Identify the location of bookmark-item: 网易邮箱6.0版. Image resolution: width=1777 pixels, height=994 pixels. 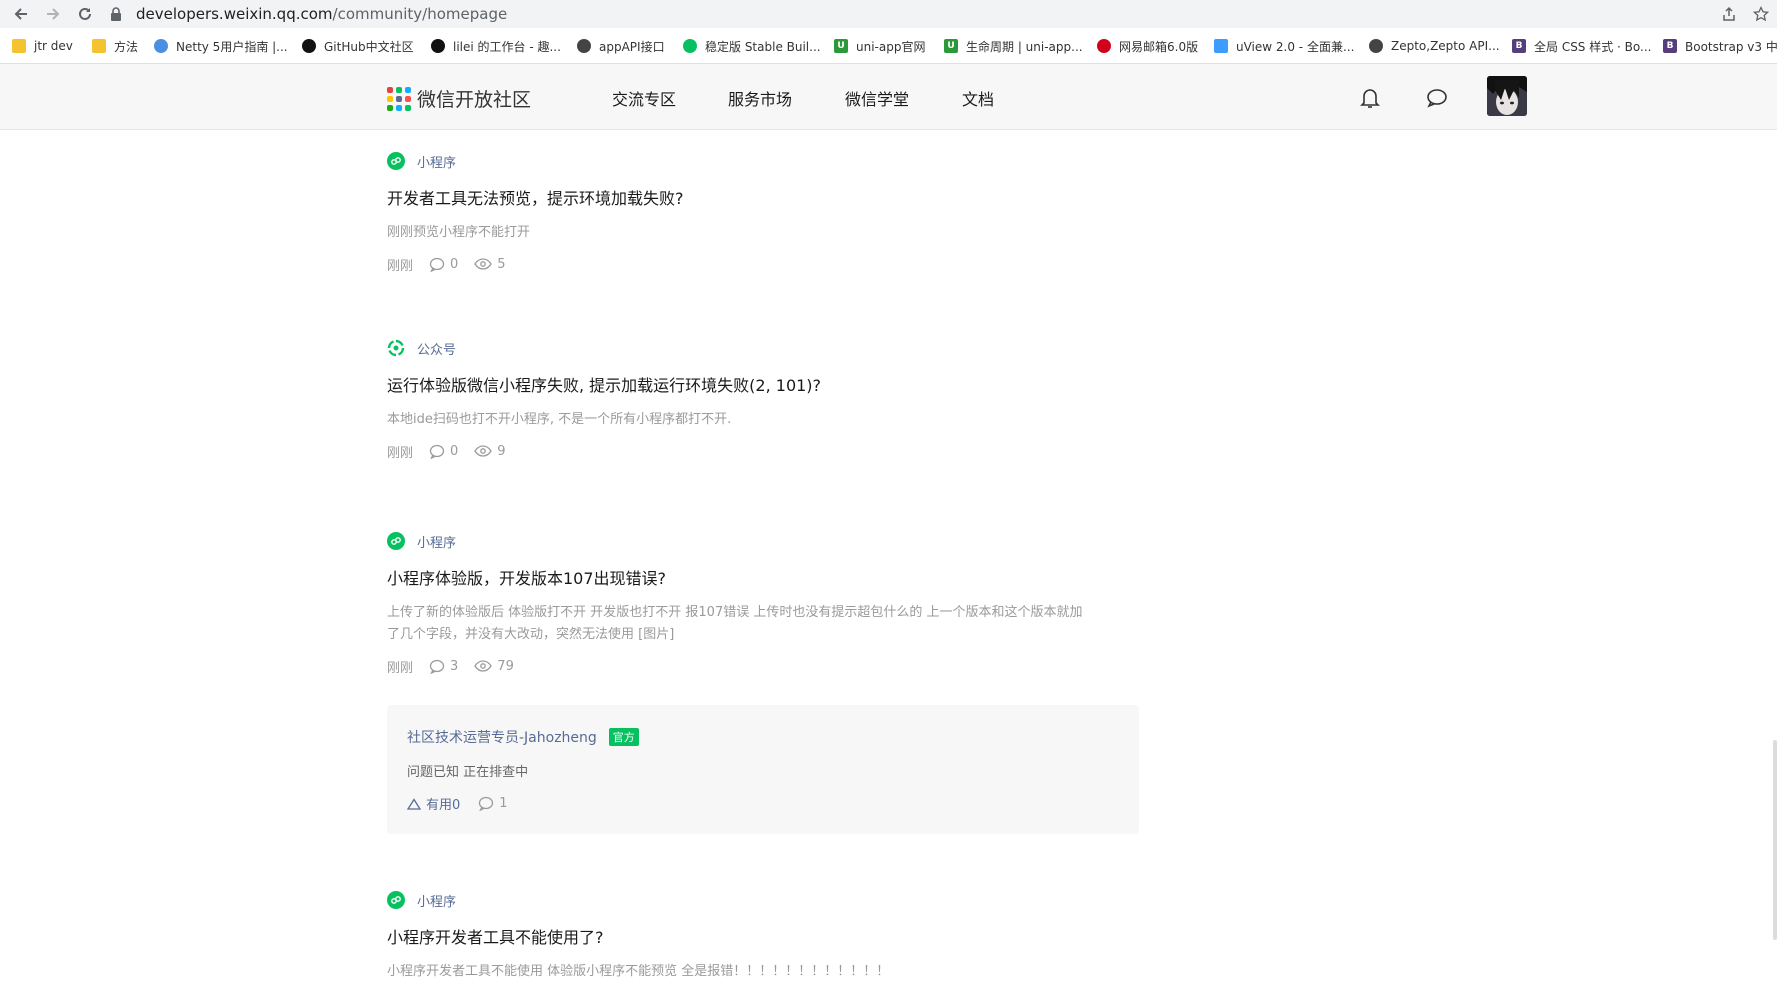
(1147, 46).